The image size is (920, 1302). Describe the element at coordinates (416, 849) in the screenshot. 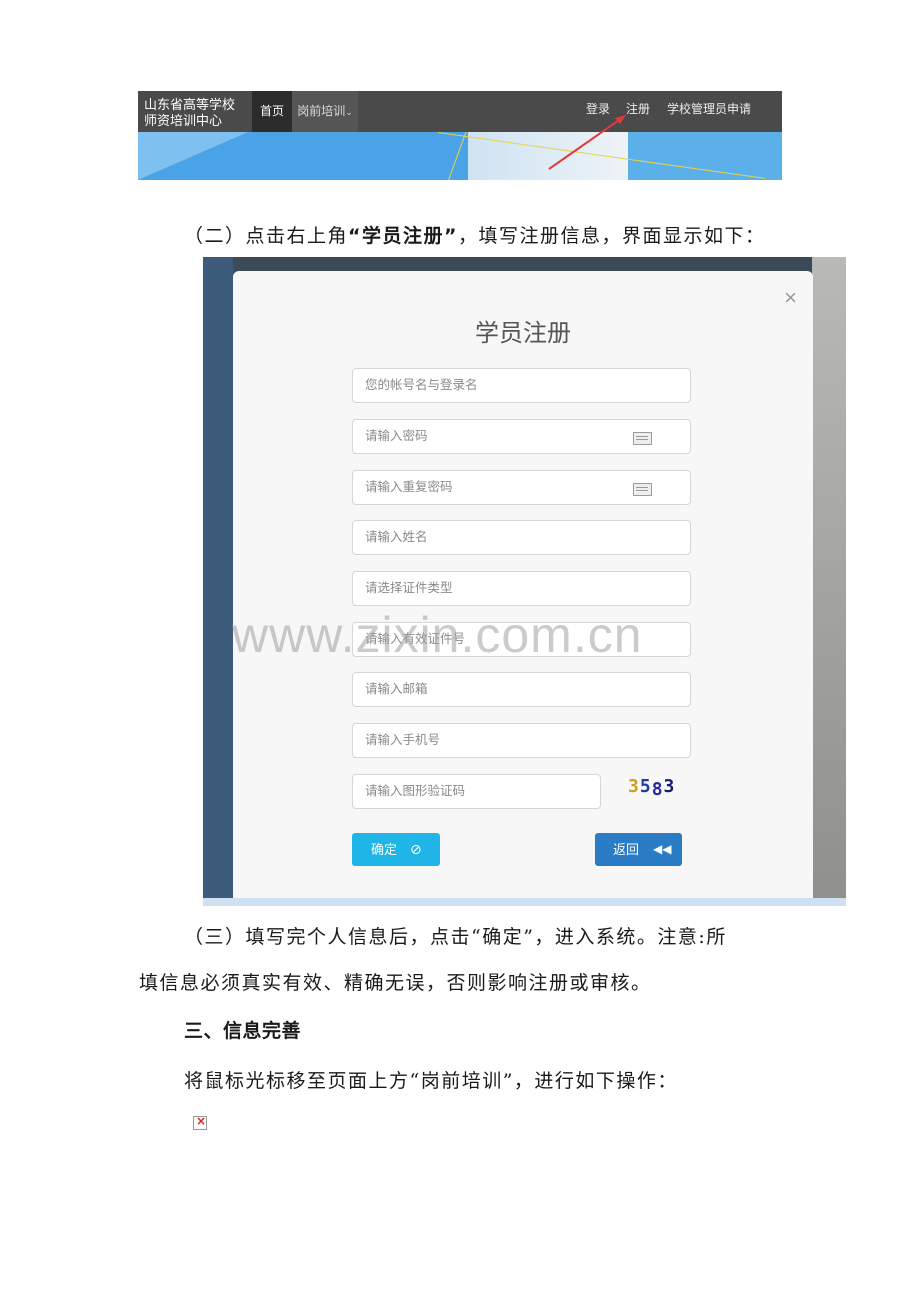

I see `check-circle-icon: ⊘` at that location.